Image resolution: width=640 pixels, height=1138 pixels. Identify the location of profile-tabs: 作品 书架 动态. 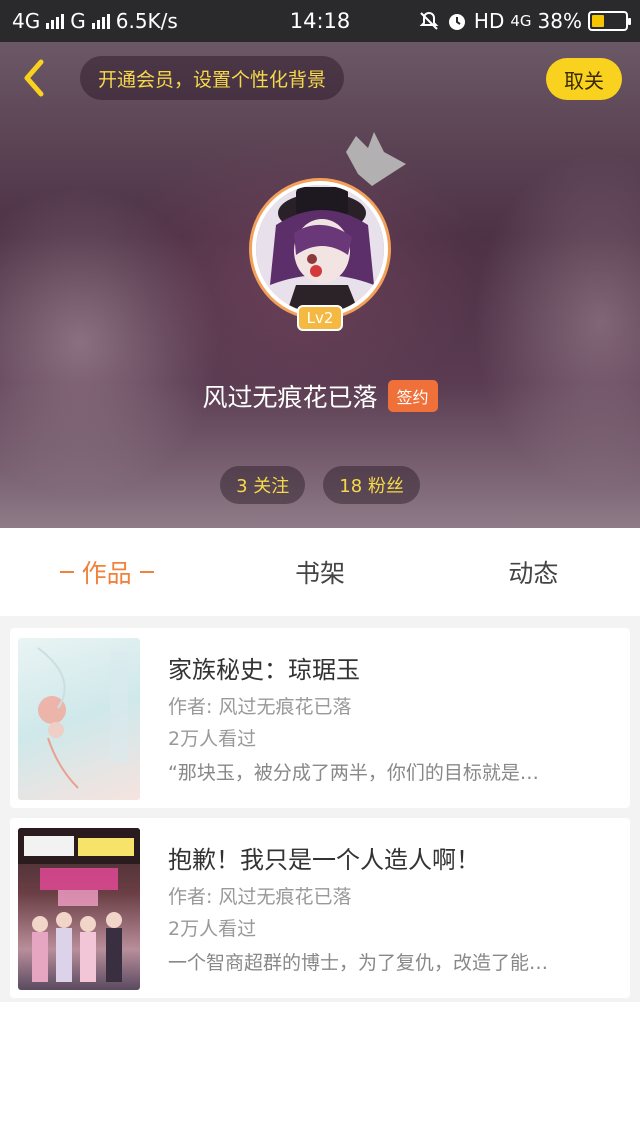
(320, 572).